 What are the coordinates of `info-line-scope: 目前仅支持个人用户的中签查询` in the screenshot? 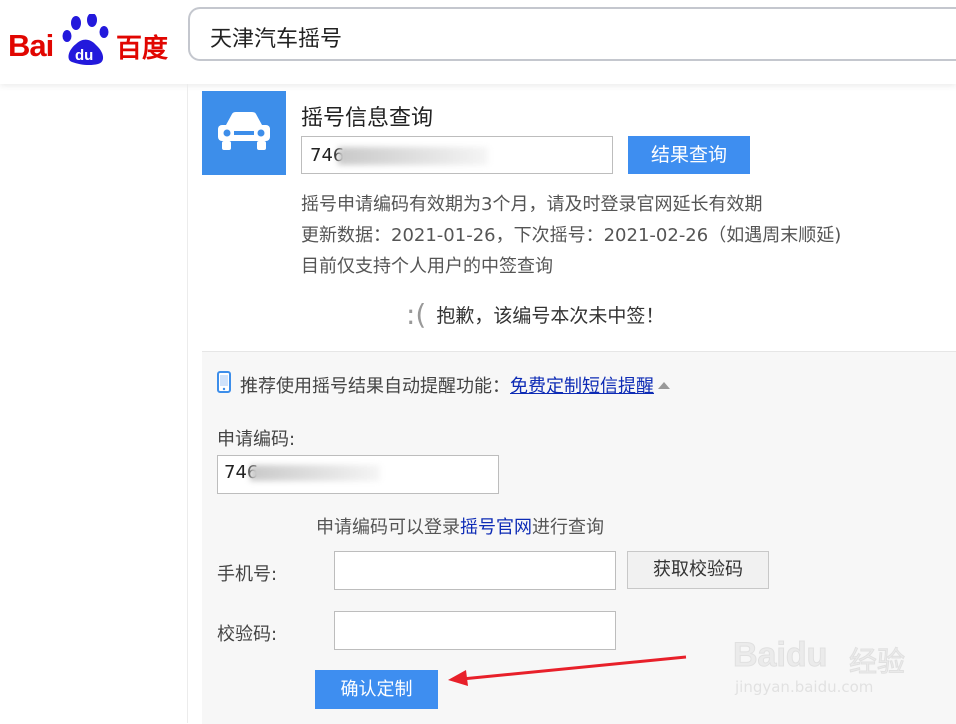 It's located at (427, 266).